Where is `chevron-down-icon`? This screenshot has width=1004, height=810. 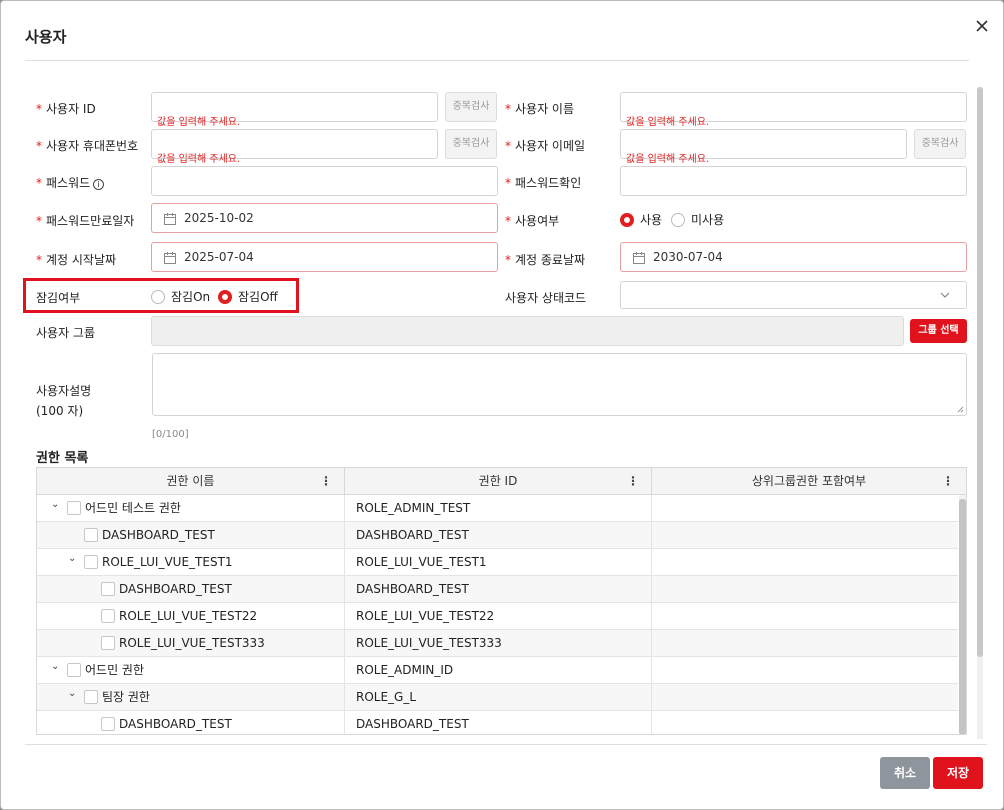 chevron-down-icon is located at coordinates (945, 295).